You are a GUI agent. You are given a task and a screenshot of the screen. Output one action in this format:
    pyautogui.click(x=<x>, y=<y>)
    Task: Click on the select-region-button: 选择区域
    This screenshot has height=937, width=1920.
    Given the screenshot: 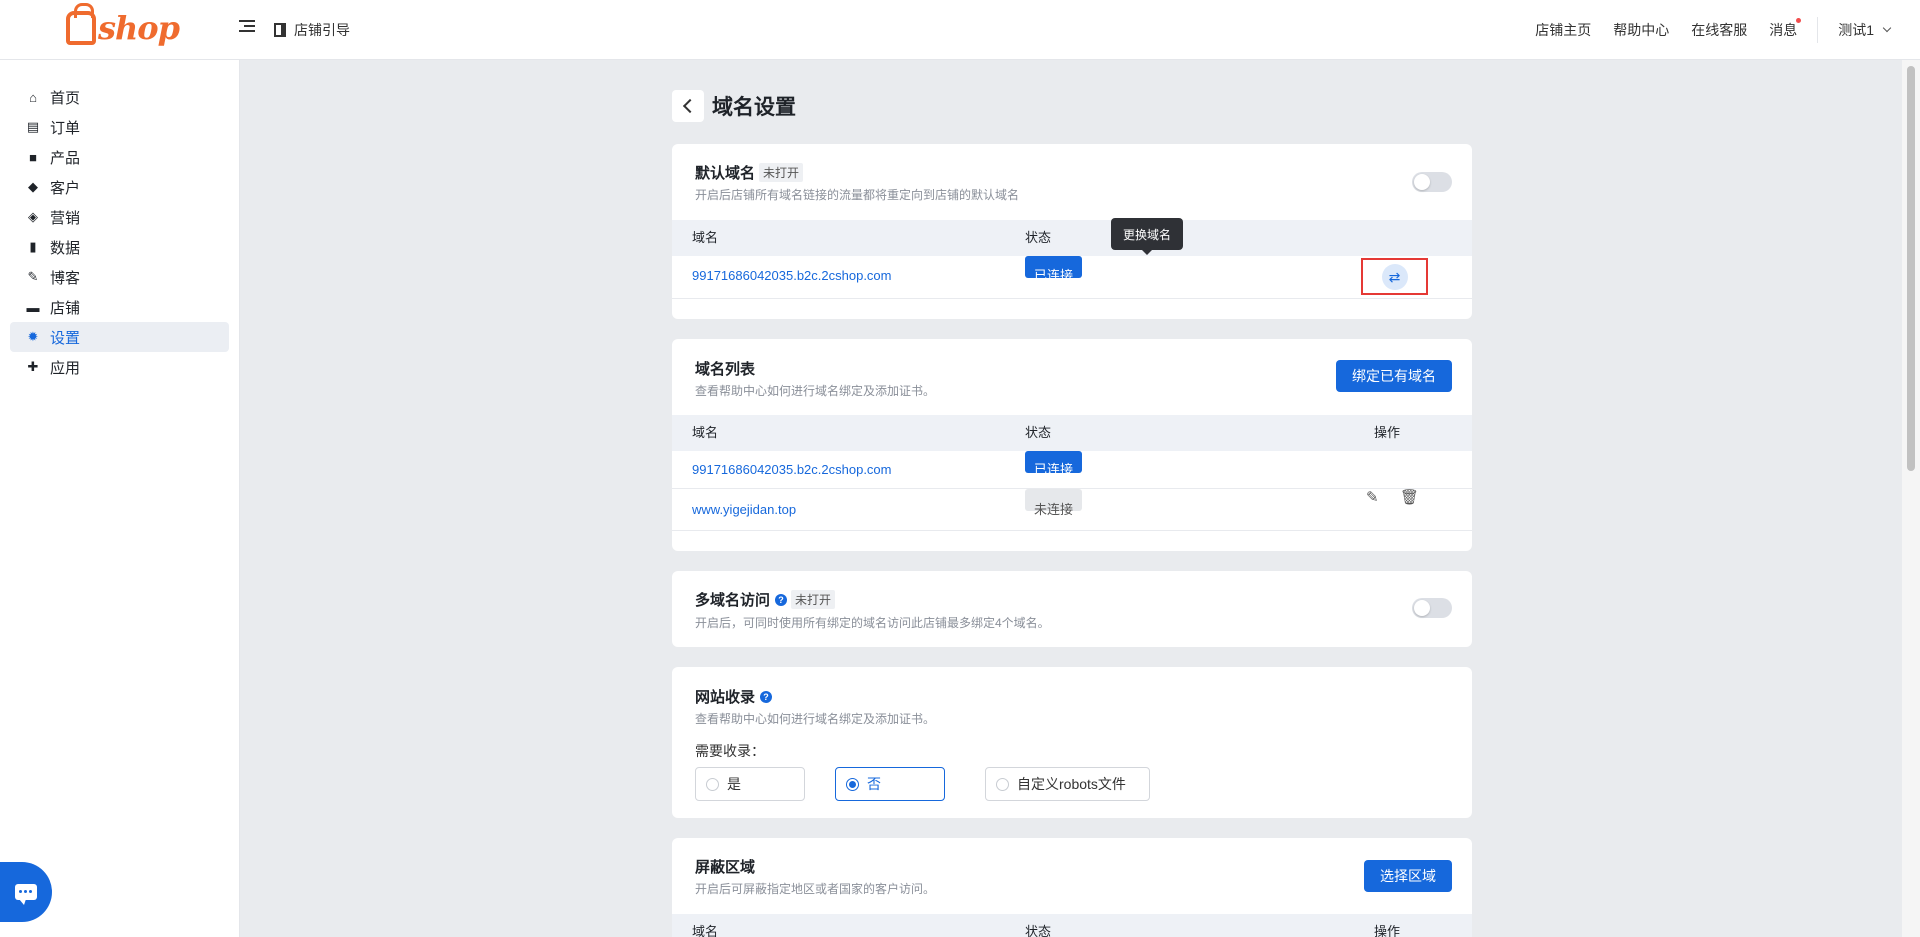 What is the action you would take?
    pyautogui.click(x=1408, y=876)
    